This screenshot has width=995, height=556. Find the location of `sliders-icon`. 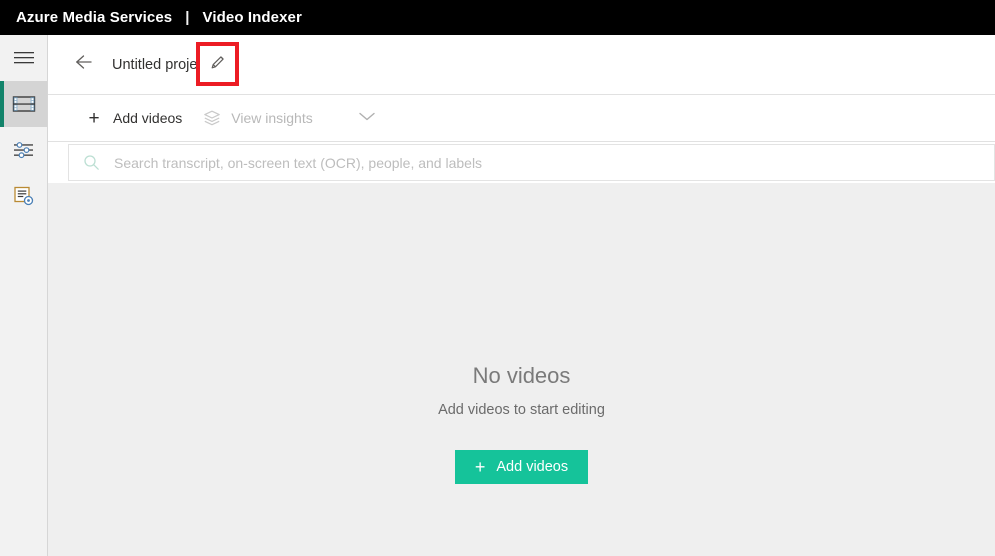

sliders-icon is located at coordinates (24, 150).